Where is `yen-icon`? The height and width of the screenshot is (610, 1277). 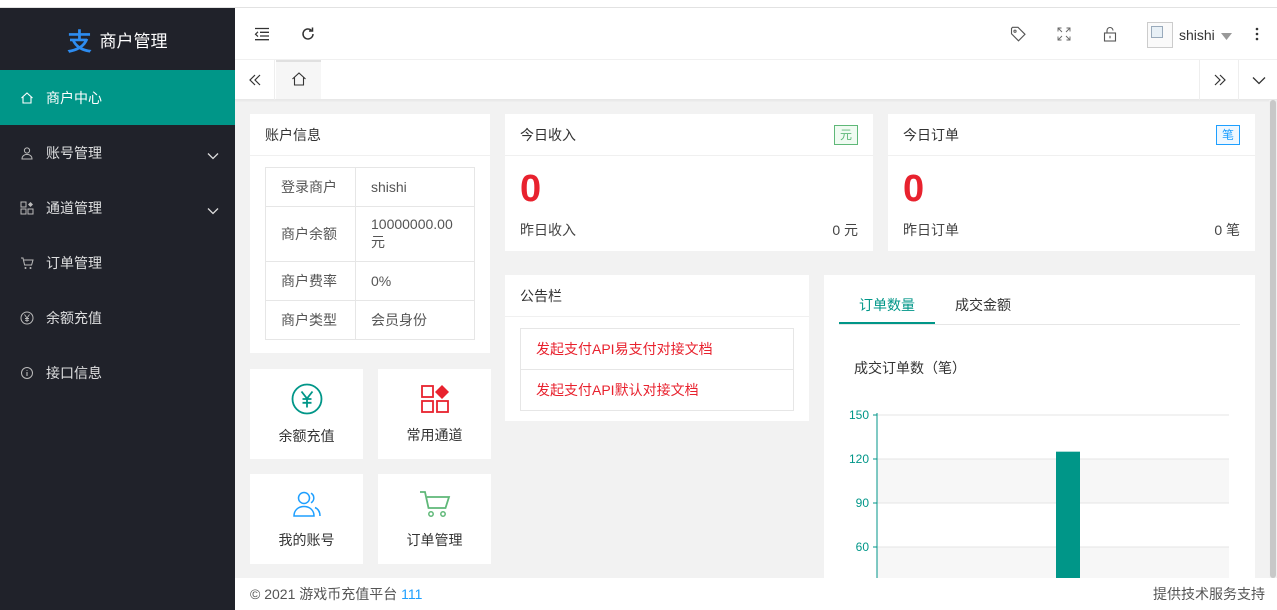 yen-icon is located at coordinates (27, 318).